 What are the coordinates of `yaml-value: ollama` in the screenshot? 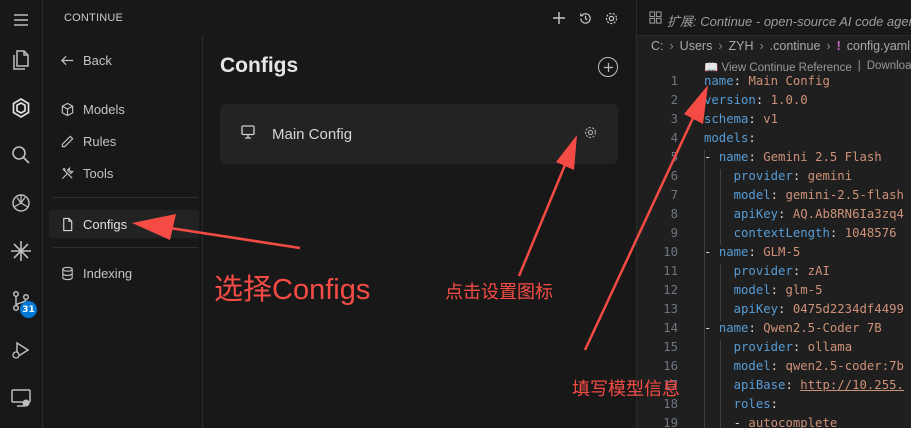 It's located at (830, 347).